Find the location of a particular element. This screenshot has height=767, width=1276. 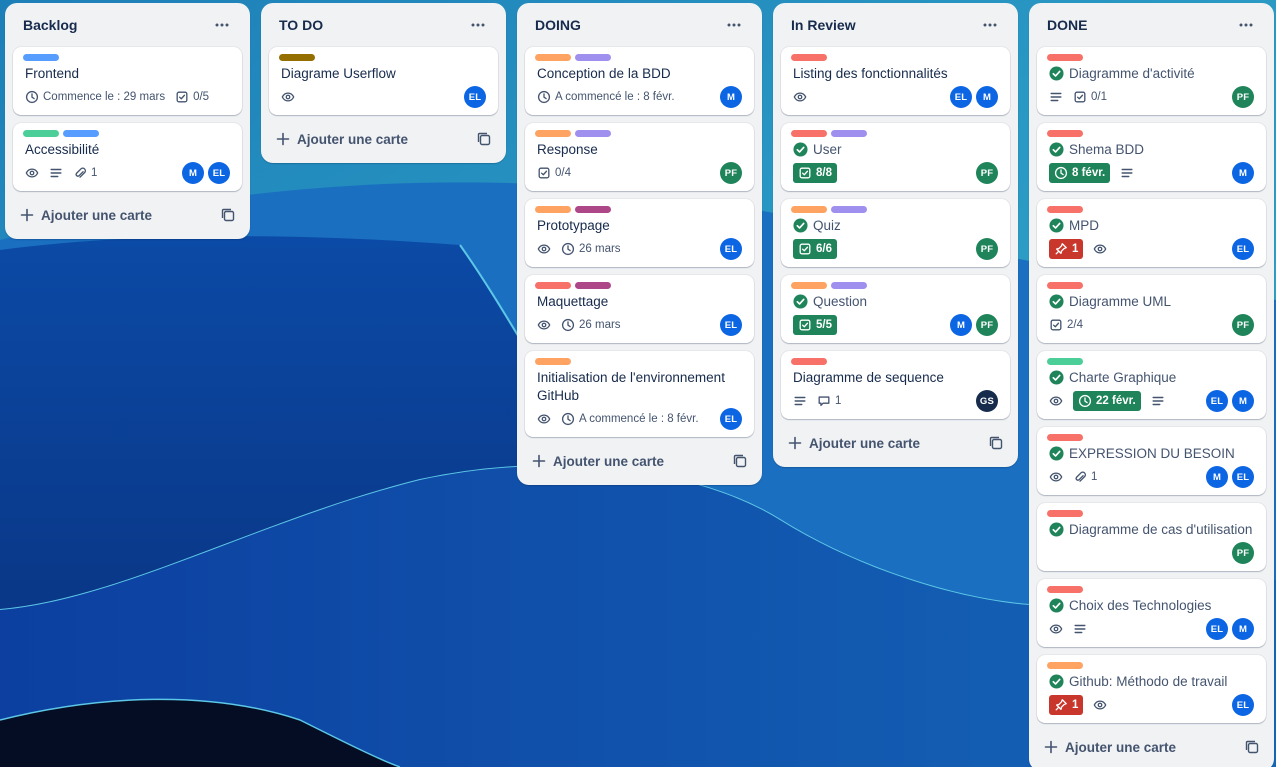

card: Question 5/5 M PF is located at coordinates (895, 309).